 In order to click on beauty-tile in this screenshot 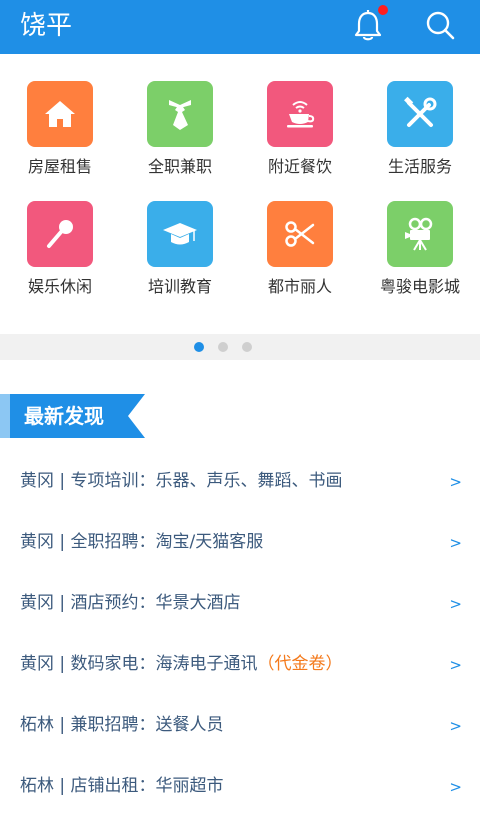, I will do `click(300, 234)`.